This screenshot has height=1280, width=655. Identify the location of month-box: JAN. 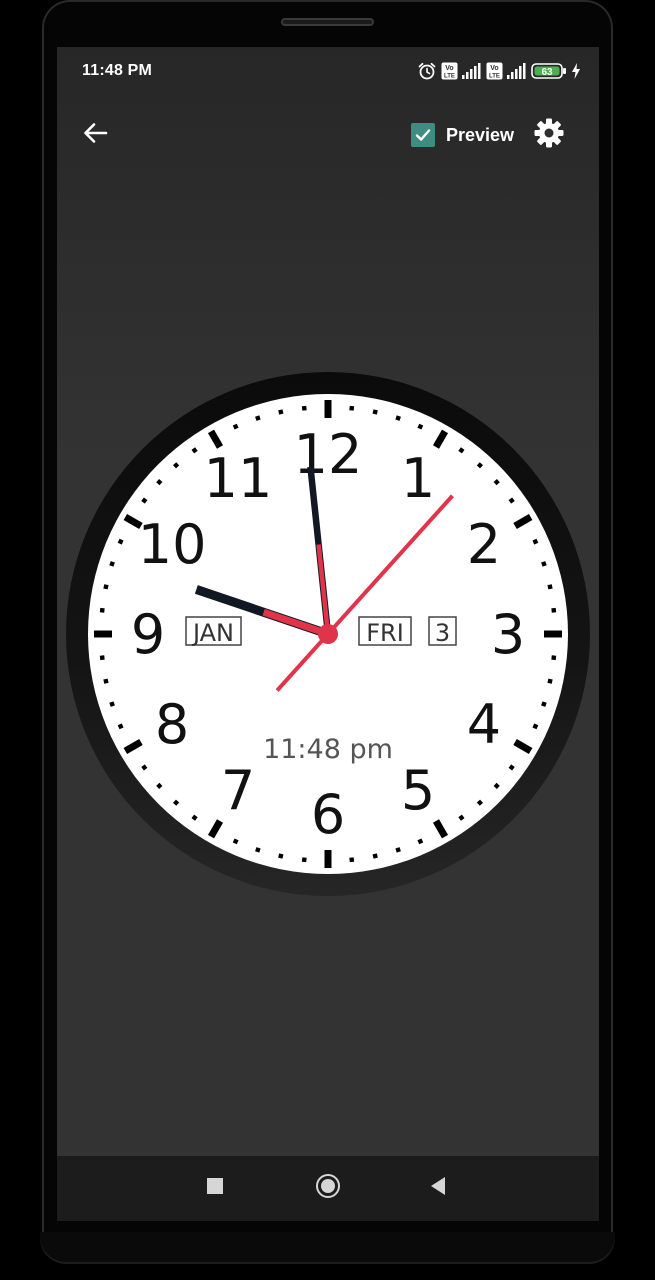
(213, 631).